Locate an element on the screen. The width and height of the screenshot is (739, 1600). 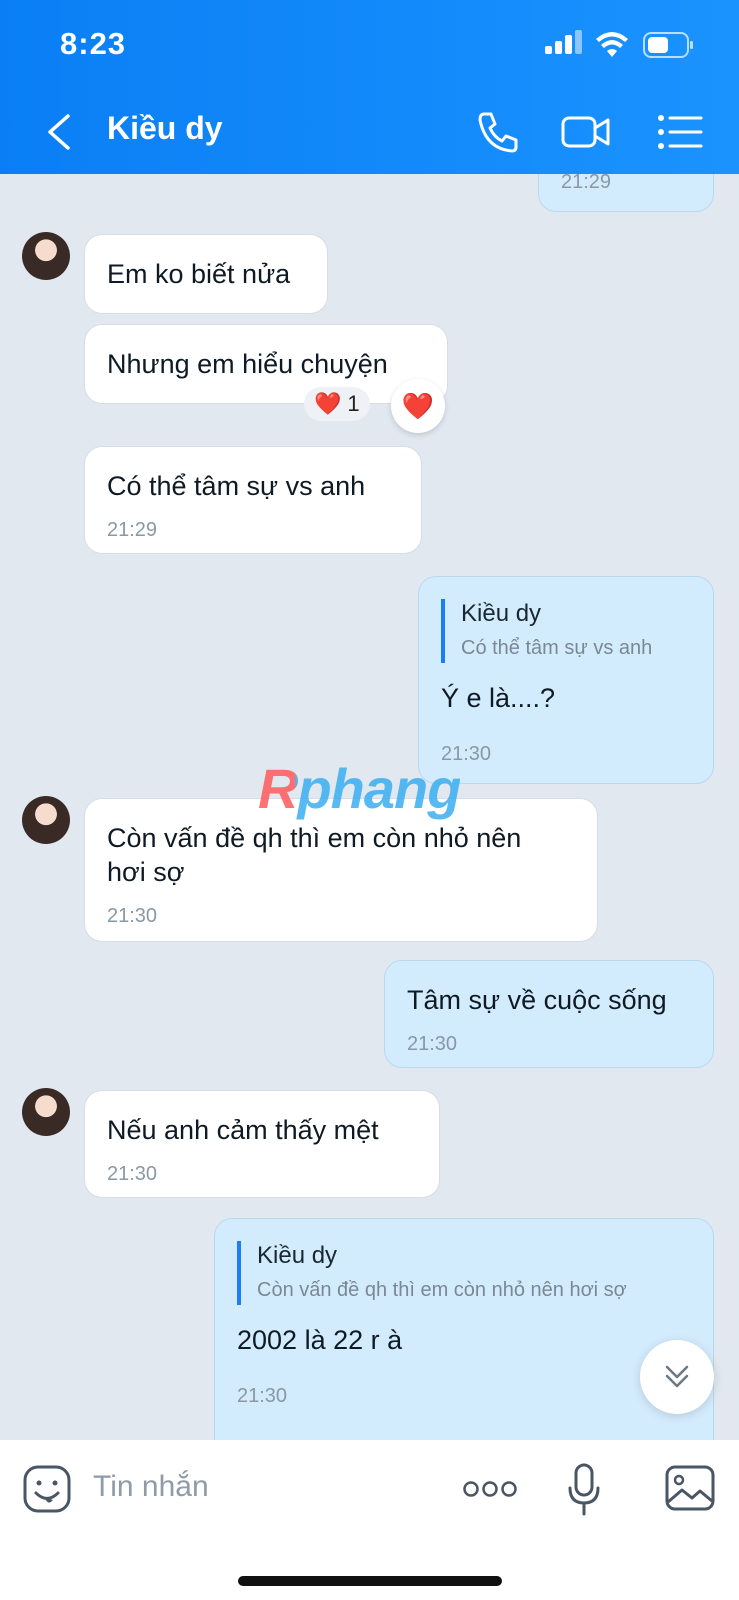
message-bubble-incoming: Có thể tâm sự vs anh 21:29 is located at coordinates (253, 500).